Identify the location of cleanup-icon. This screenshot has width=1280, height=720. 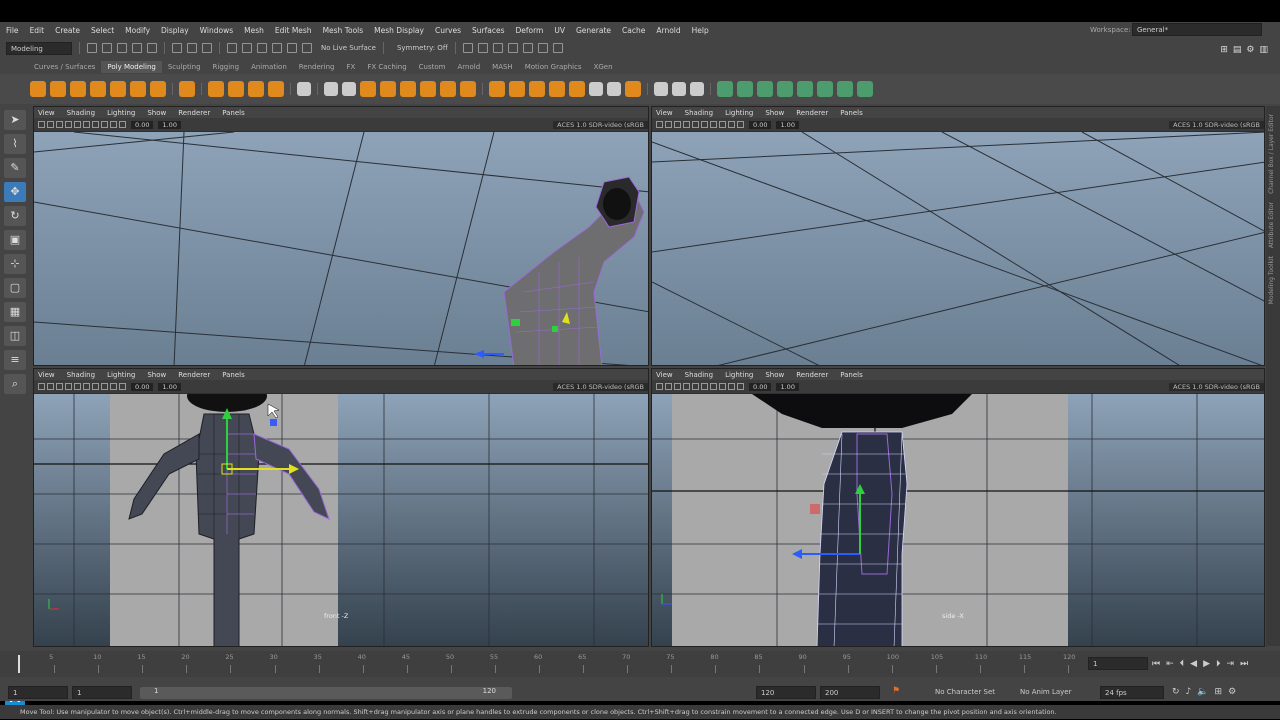
(825, 89).